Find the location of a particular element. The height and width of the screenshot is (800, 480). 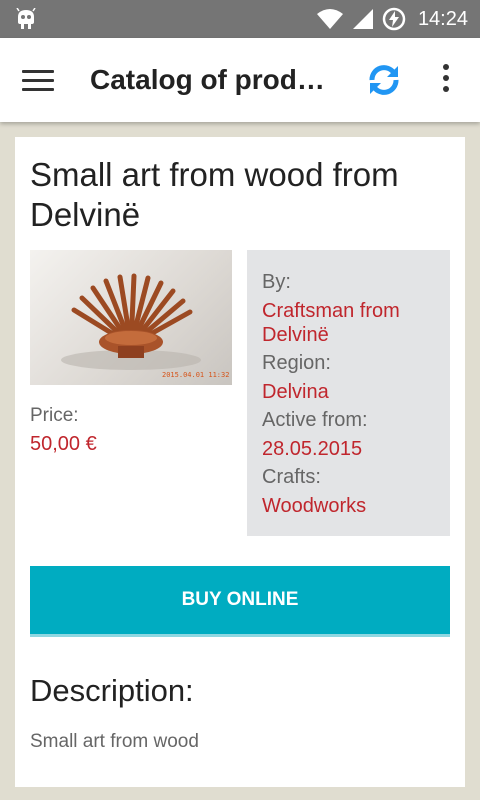

active-from-value: 28.05.2015 is located at coordinates (312, 449).